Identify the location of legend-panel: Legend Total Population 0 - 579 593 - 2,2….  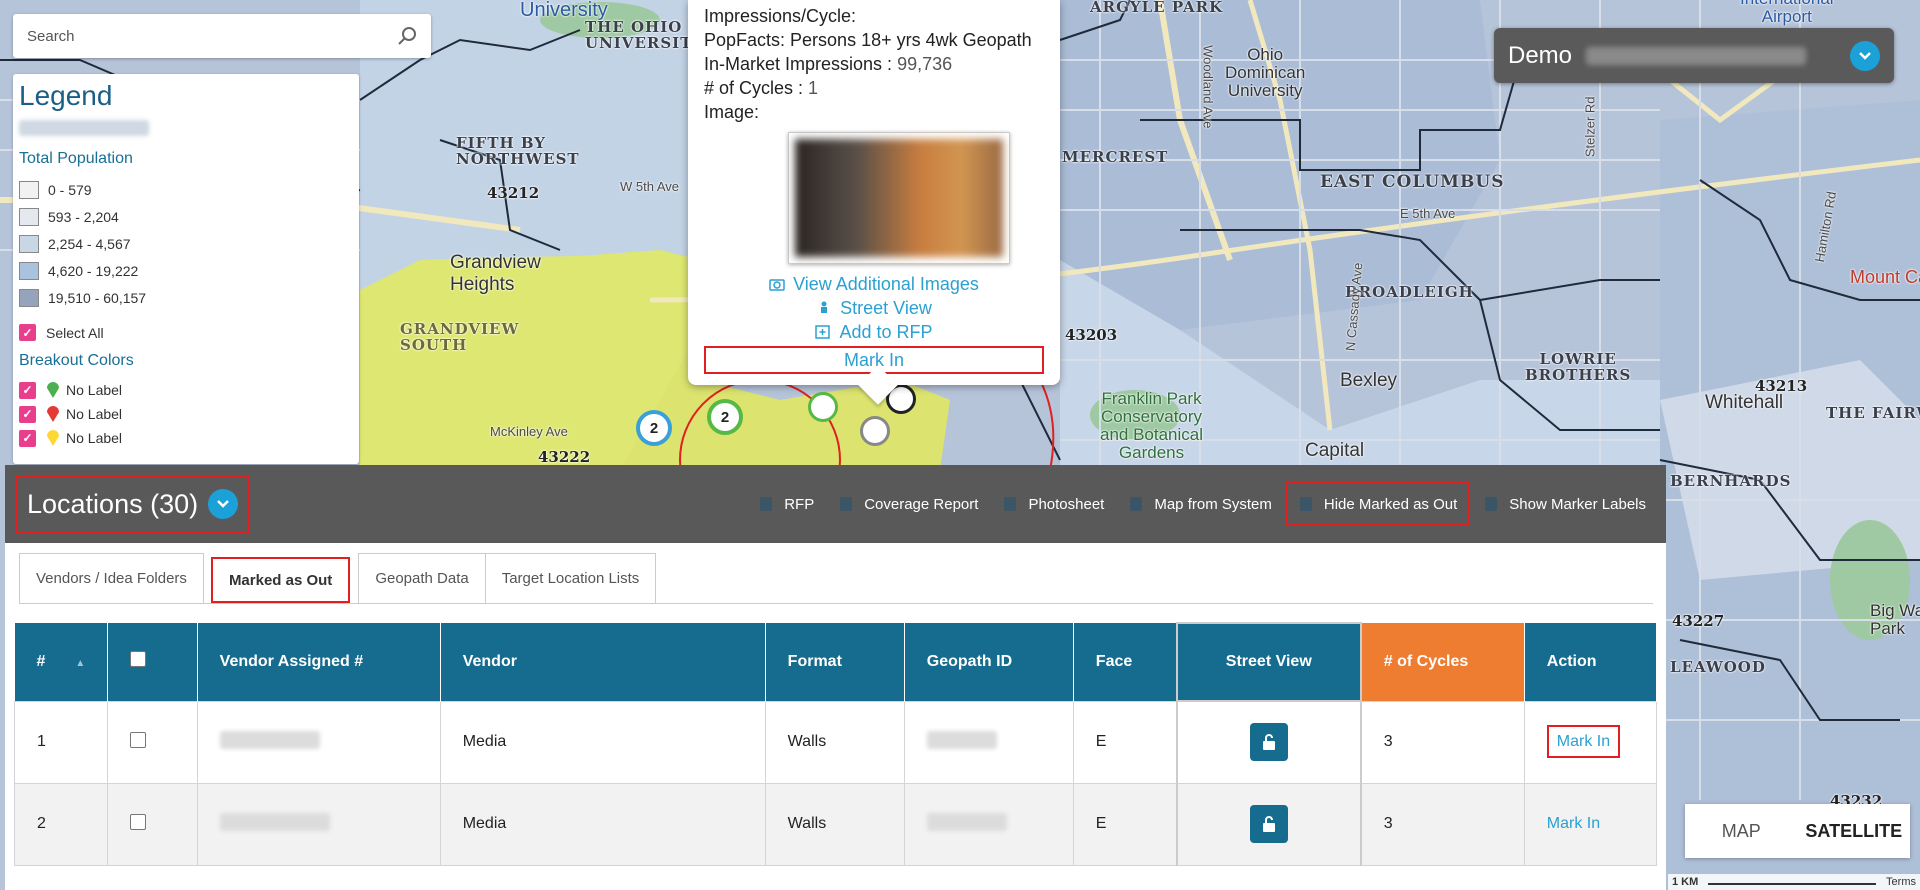
(186, 269).